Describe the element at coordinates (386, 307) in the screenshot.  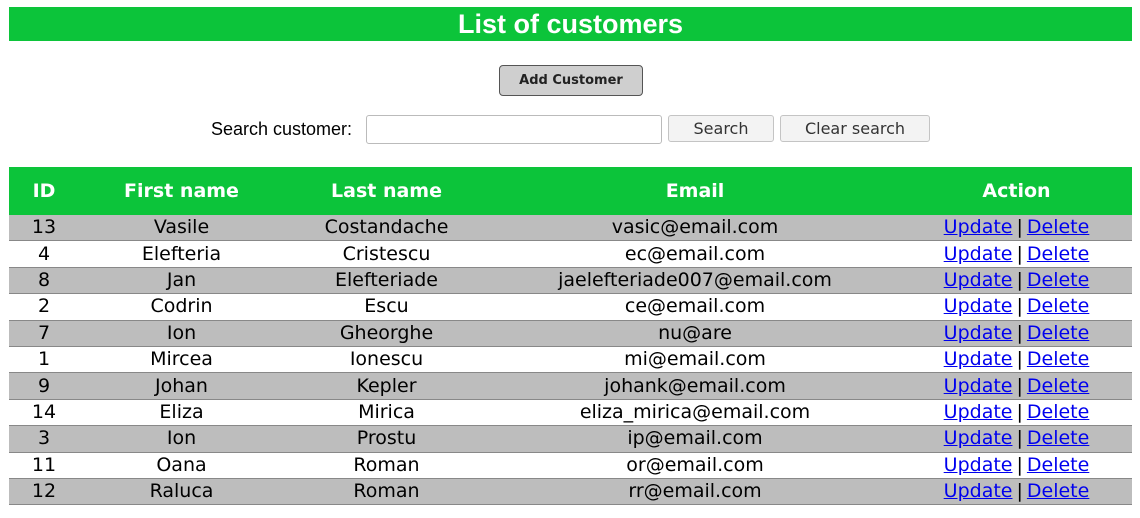
I see `cell-last-name: Escu` at that location.